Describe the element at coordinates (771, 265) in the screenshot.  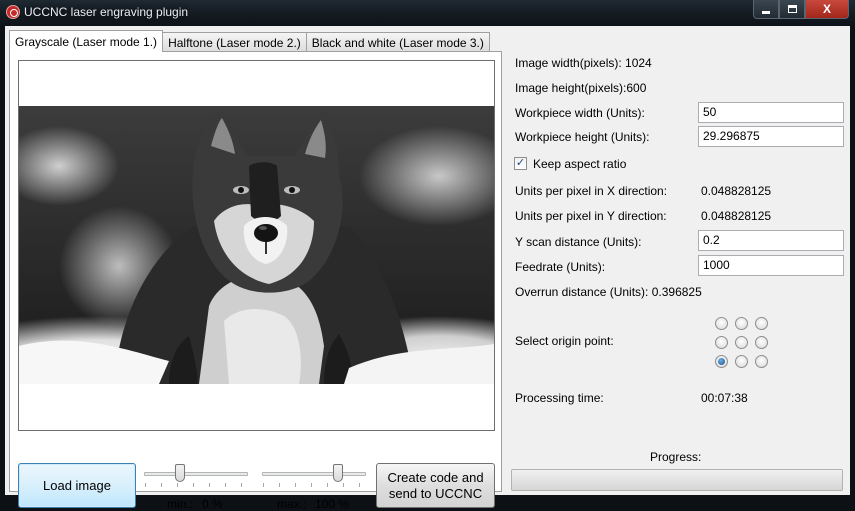
I see `feedrate-input: 1000` at that location.